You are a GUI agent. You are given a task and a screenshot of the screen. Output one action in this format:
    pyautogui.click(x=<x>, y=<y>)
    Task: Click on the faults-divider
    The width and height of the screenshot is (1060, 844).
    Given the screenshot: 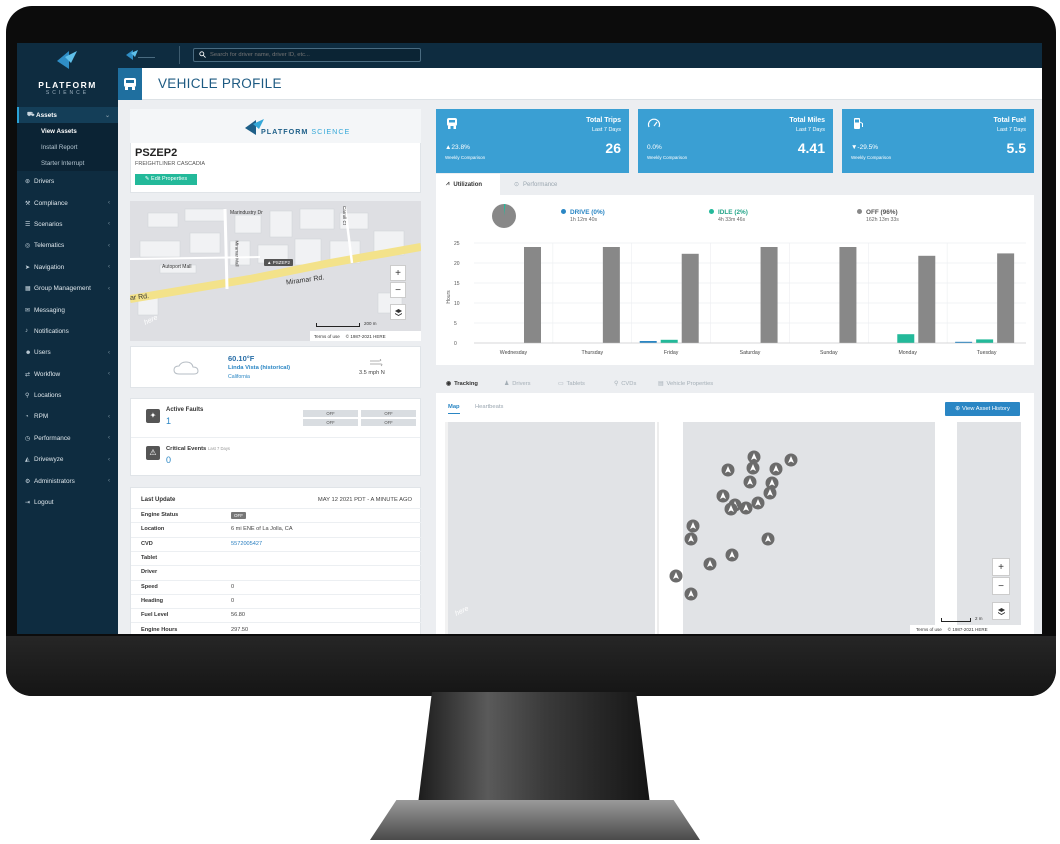 What is the action you would take?
    pyautogui.click(x=275, y=437)
    